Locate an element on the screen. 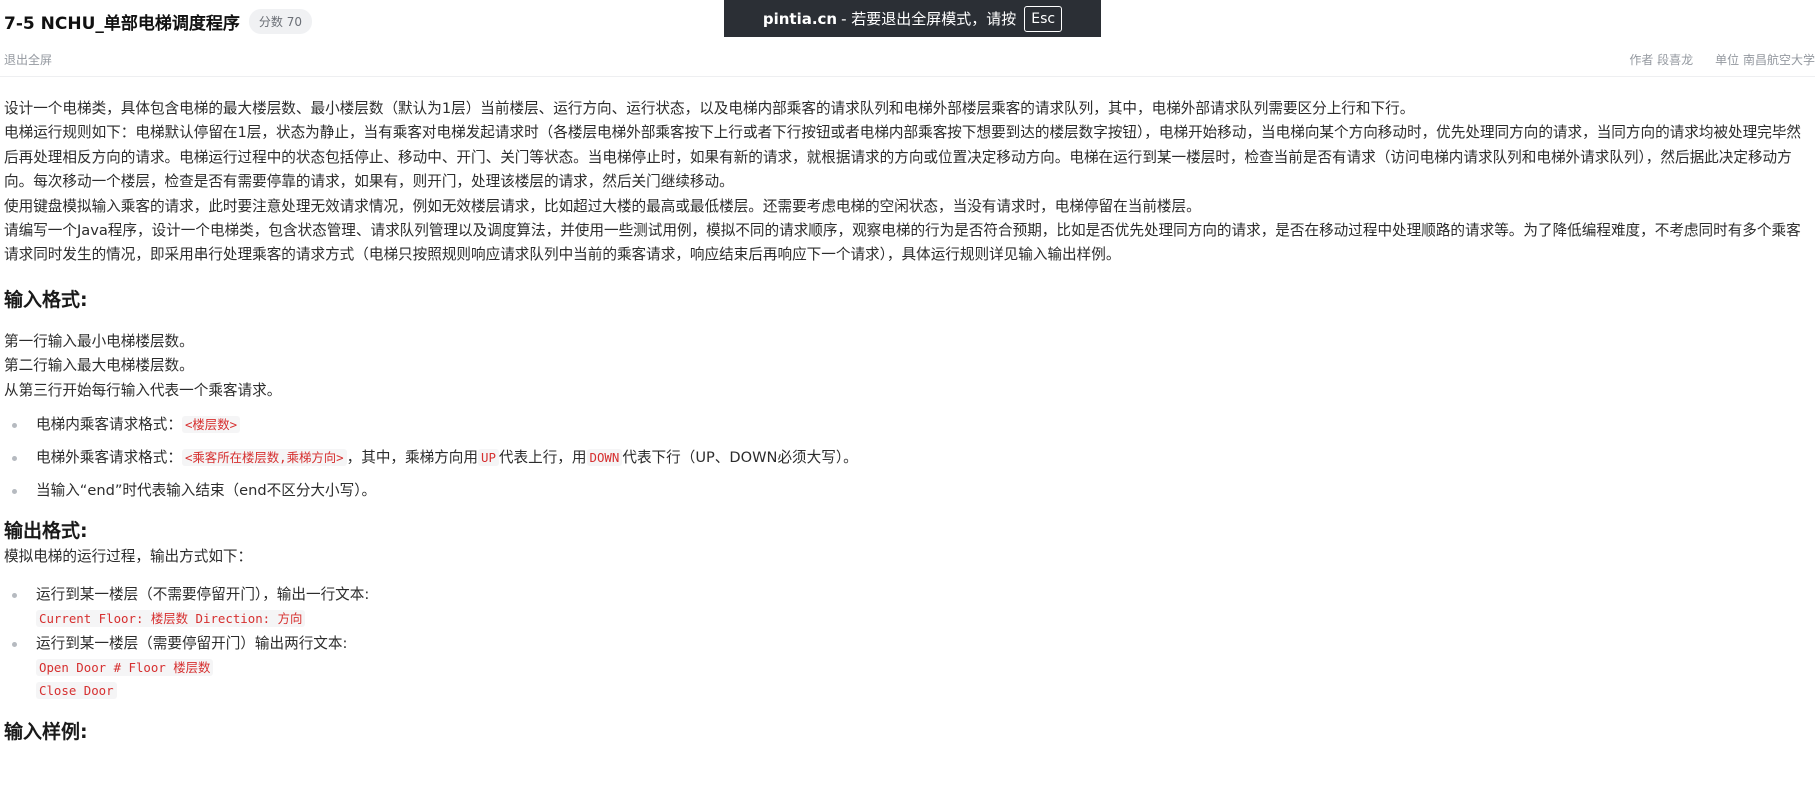 The image size is (1815, 809). banner-text: - 若要退出全屏模式，请按 is located at coordinates (929, 19).